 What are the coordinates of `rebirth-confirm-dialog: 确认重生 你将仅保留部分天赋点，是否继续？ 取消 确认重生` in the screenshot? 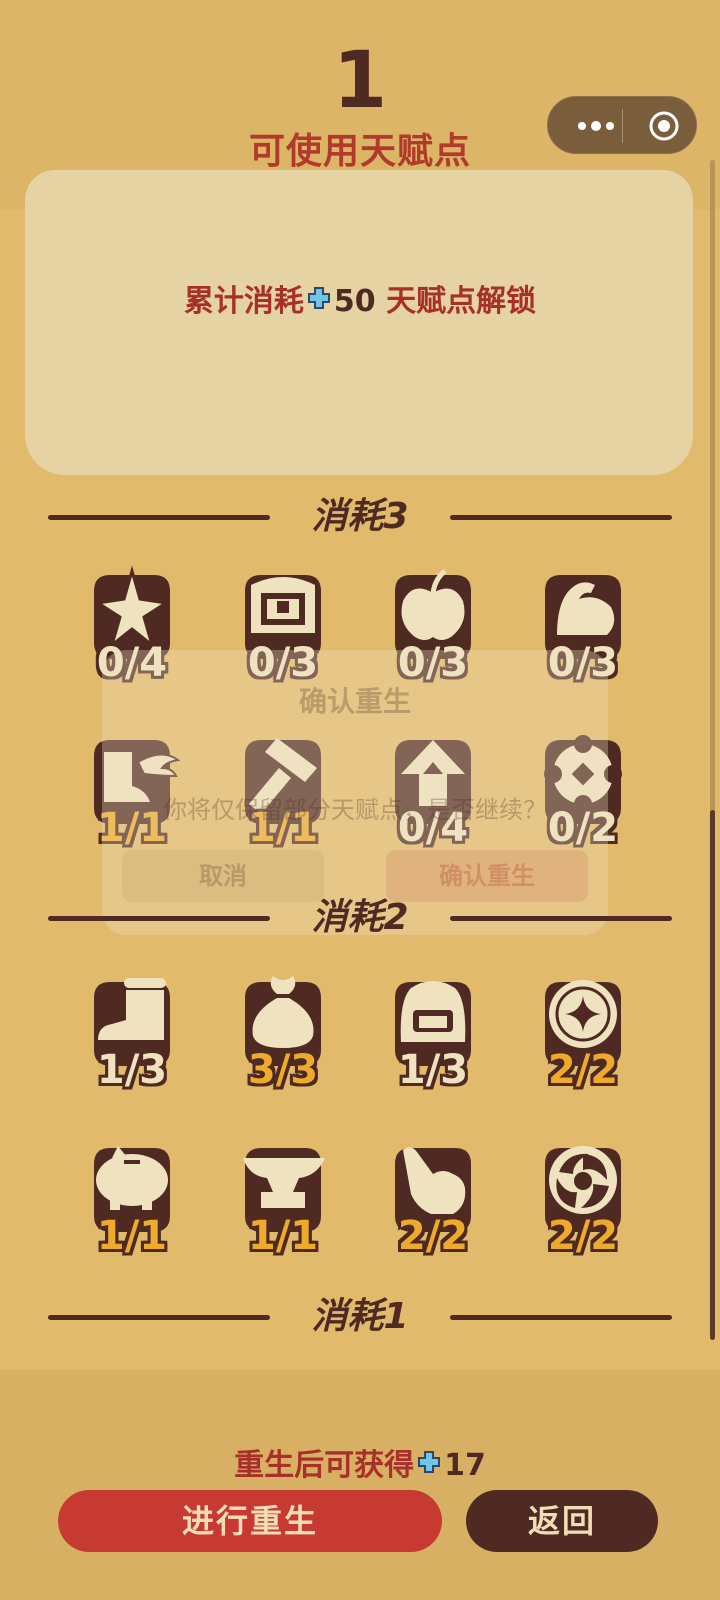 It's located at (355, 792).